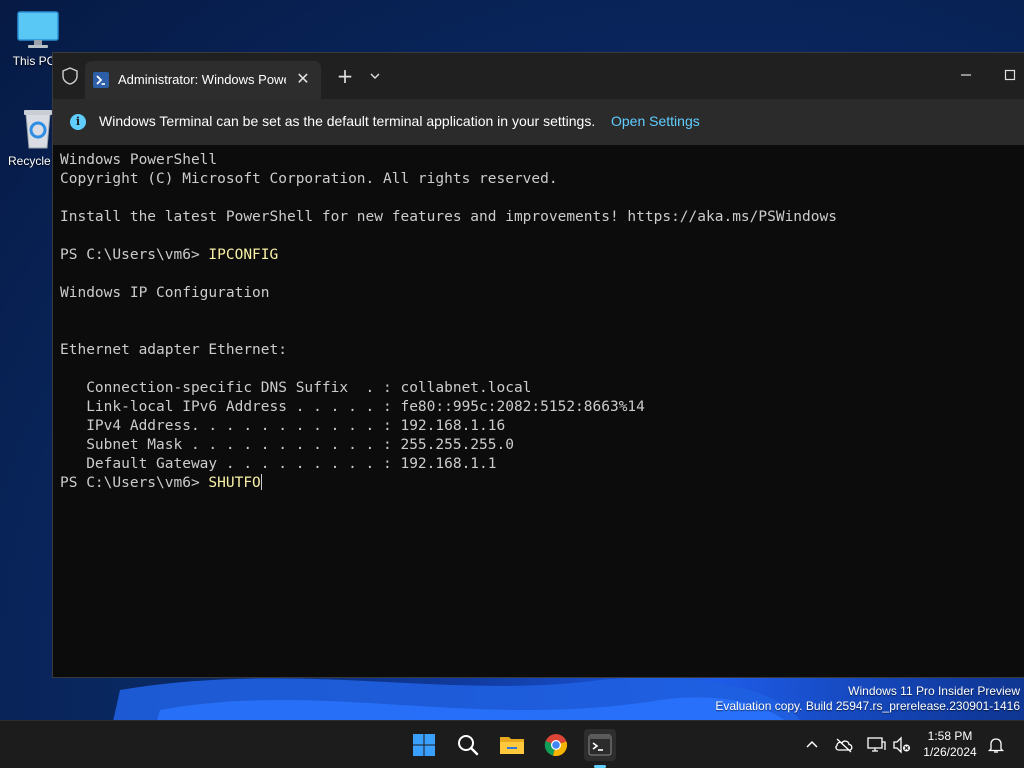  I want to click on powershell-icon, so click(101, 80).